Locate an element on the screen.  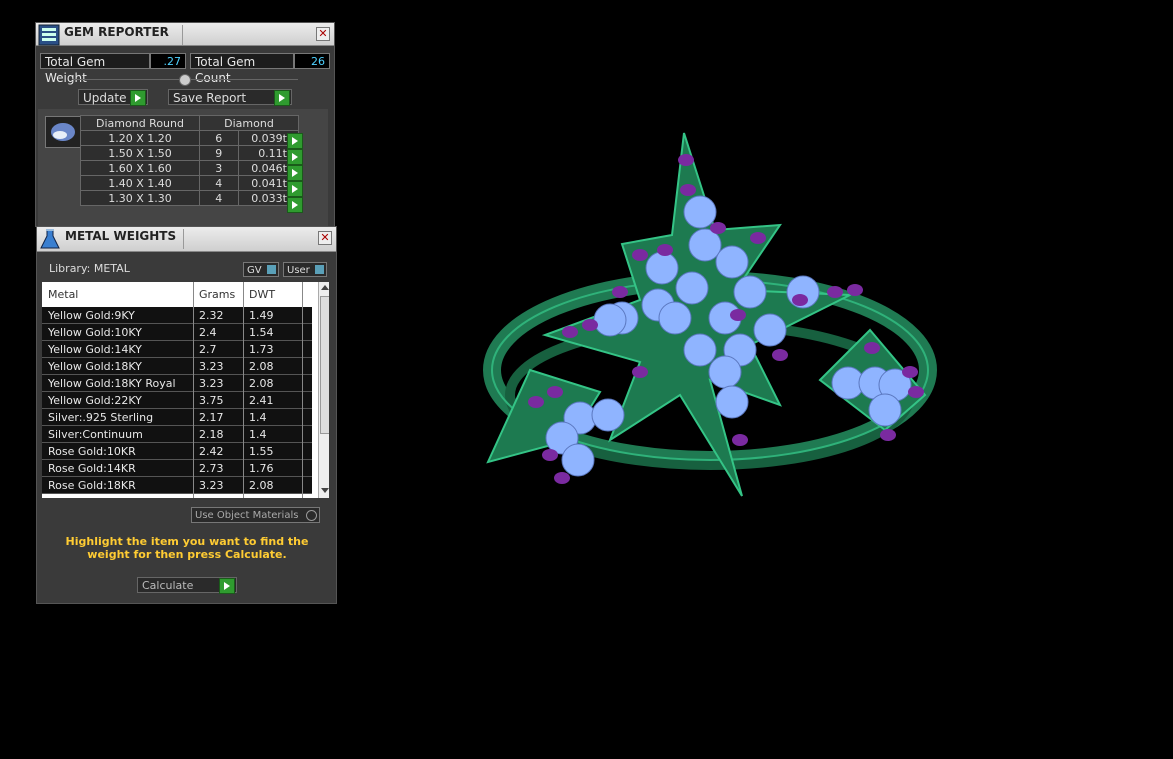
gv-toggle-label: GV is located at coordinates (254, 270).